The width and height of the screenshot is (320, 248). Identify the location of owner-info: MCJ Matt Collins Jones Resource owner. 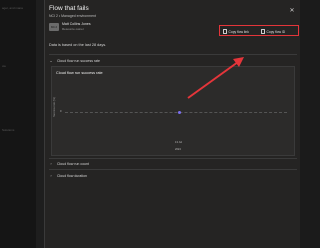
(70, 26).